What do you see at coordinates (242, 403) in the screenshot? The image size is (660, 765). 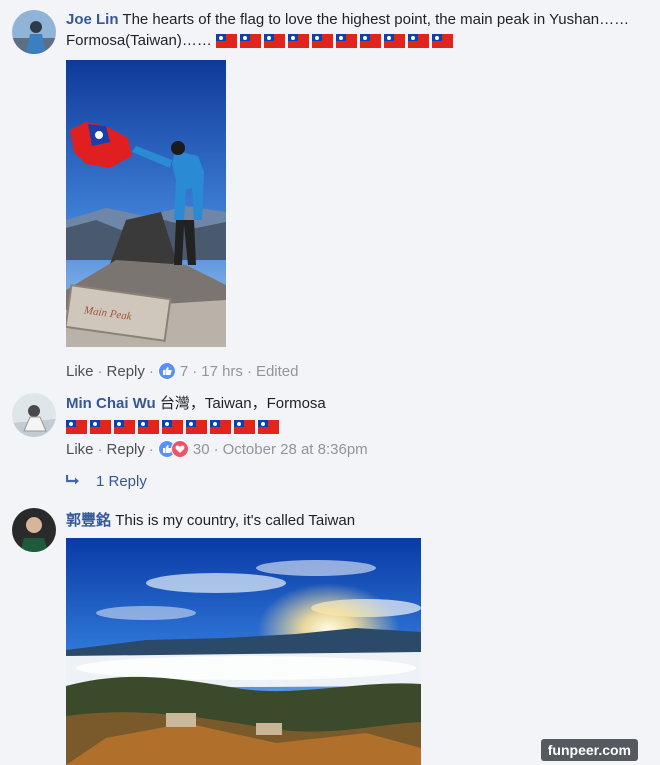 I see `comment-text: 台灣，Taiwan，Formosa` at bounding box center [242, 403].